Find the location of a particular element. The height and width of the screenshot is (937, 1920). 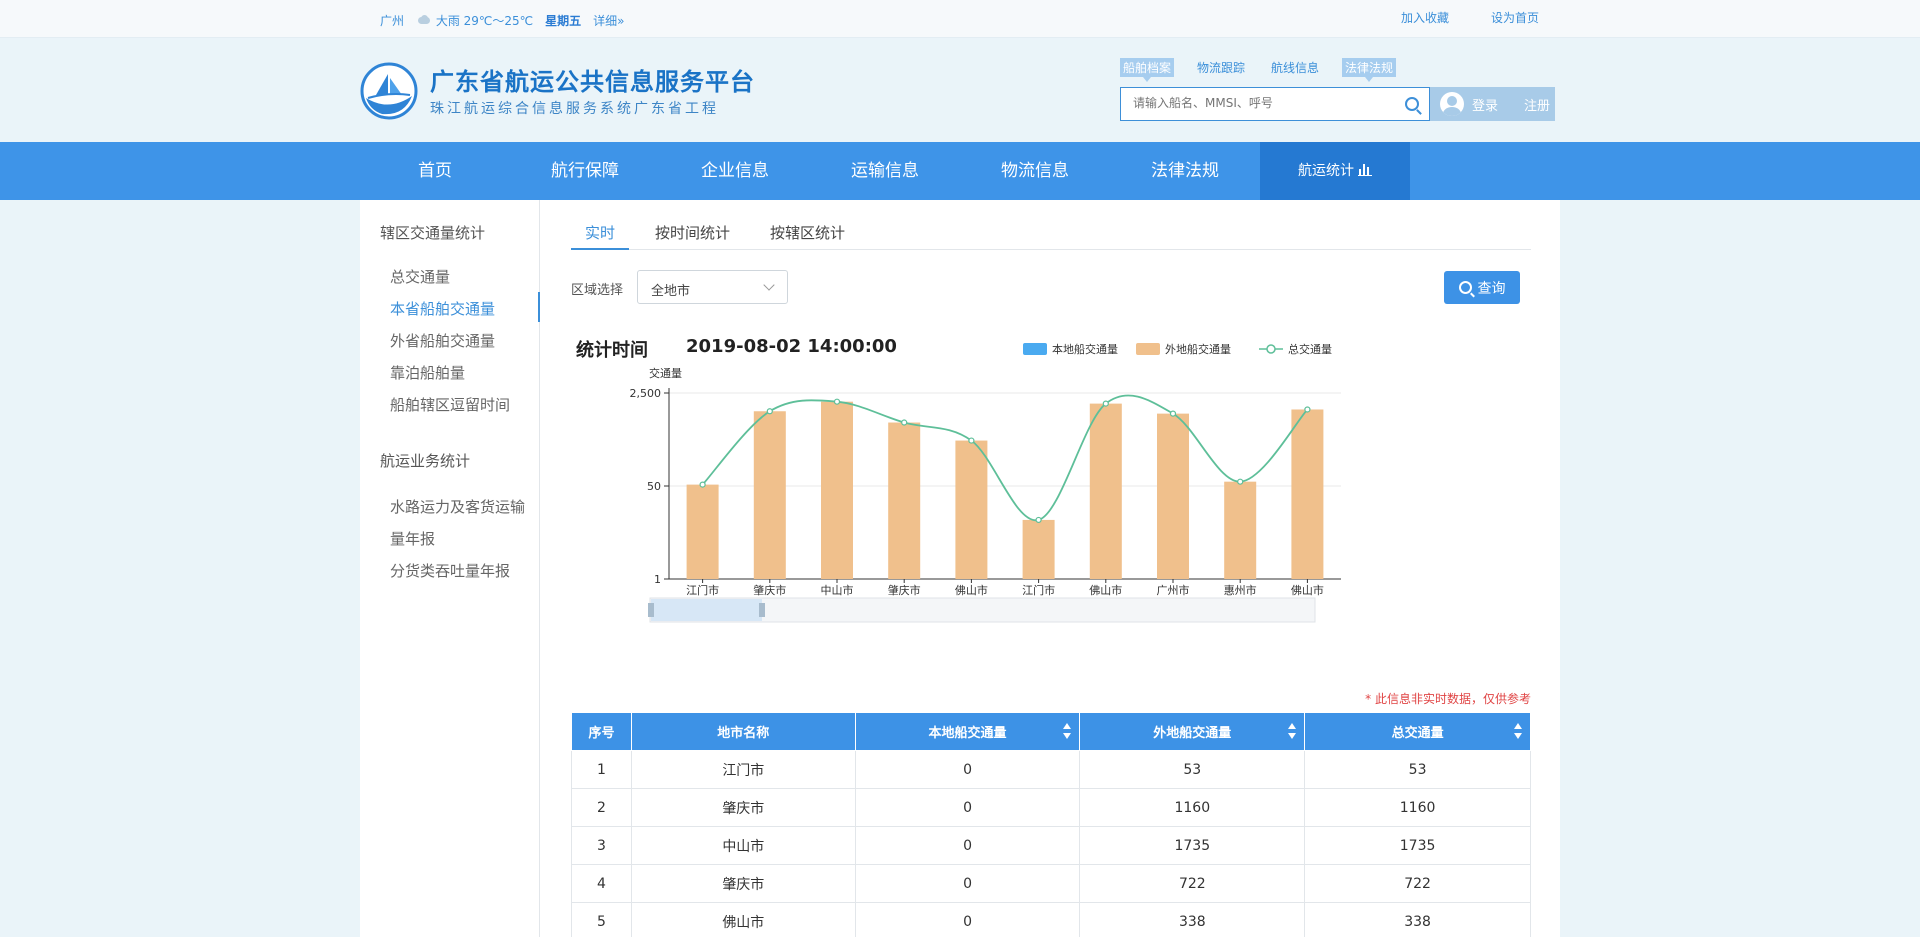

x-tick-label: 广州市 is located at coordinates (1173, 590).